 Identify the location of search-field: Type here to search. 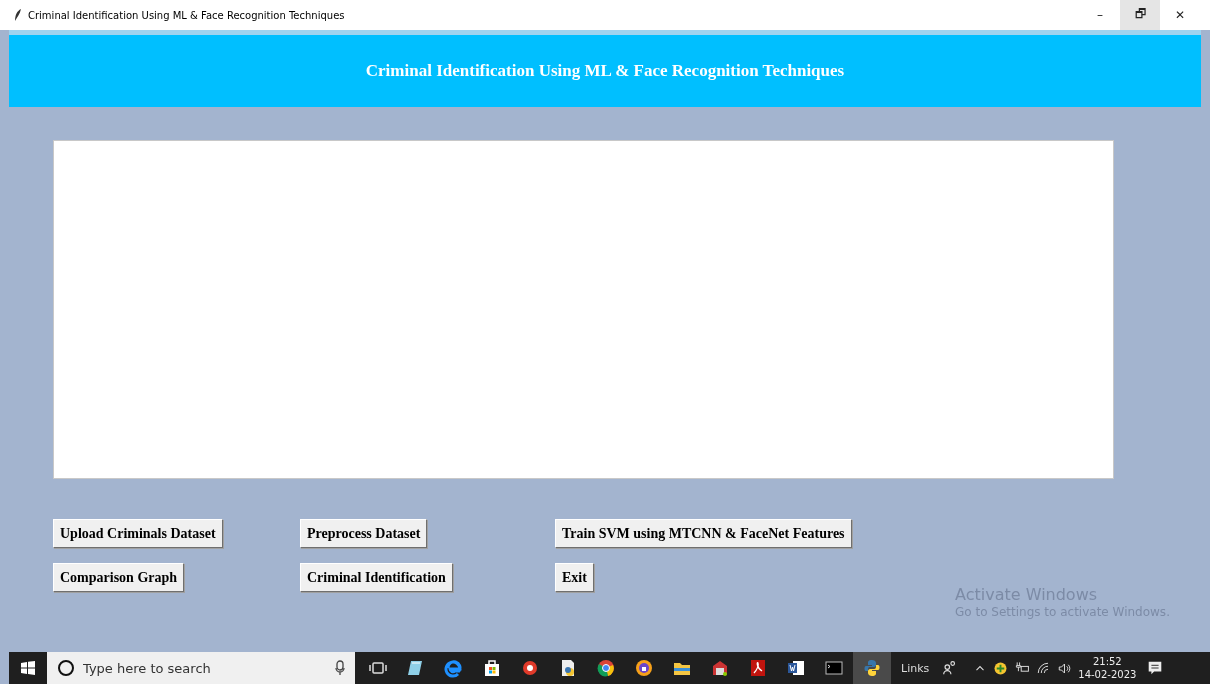
(205, 668).